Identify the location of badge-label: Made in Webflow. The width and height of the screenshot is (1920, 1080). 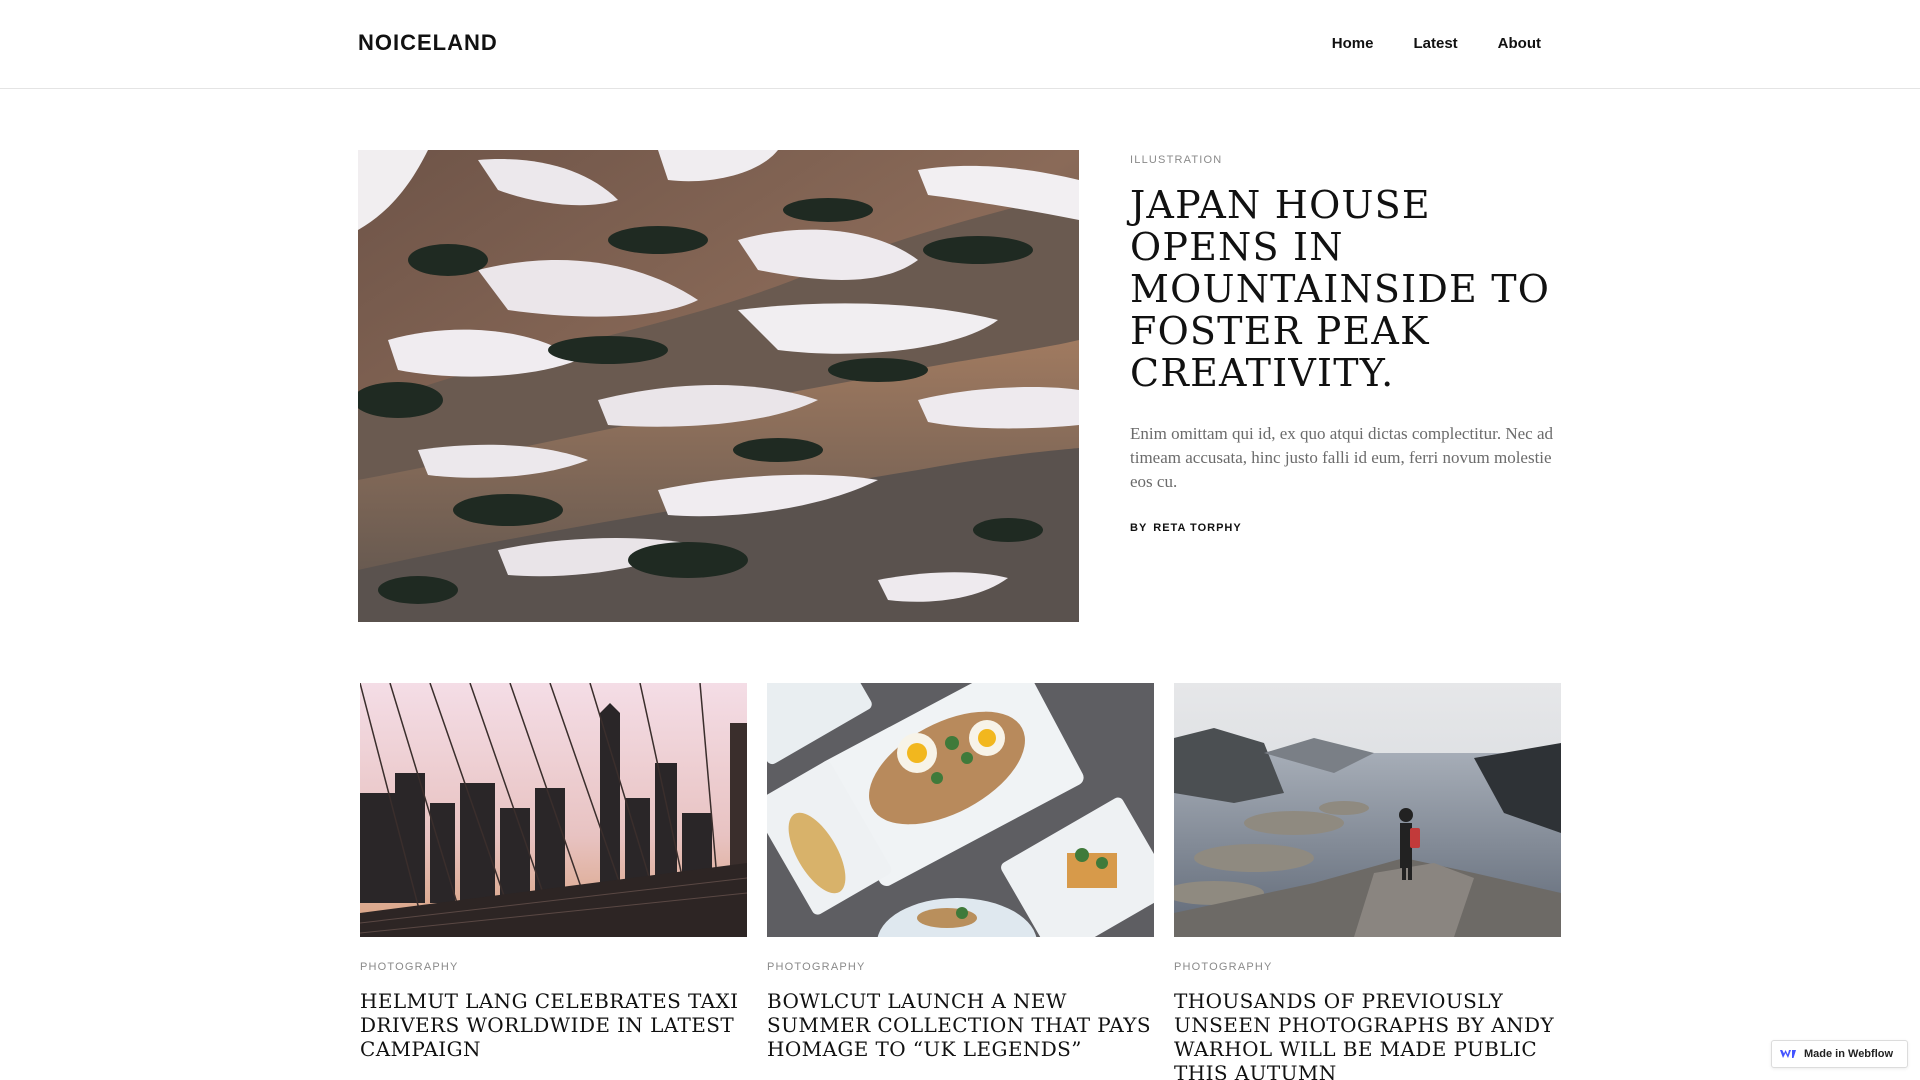
(1849, 1054).